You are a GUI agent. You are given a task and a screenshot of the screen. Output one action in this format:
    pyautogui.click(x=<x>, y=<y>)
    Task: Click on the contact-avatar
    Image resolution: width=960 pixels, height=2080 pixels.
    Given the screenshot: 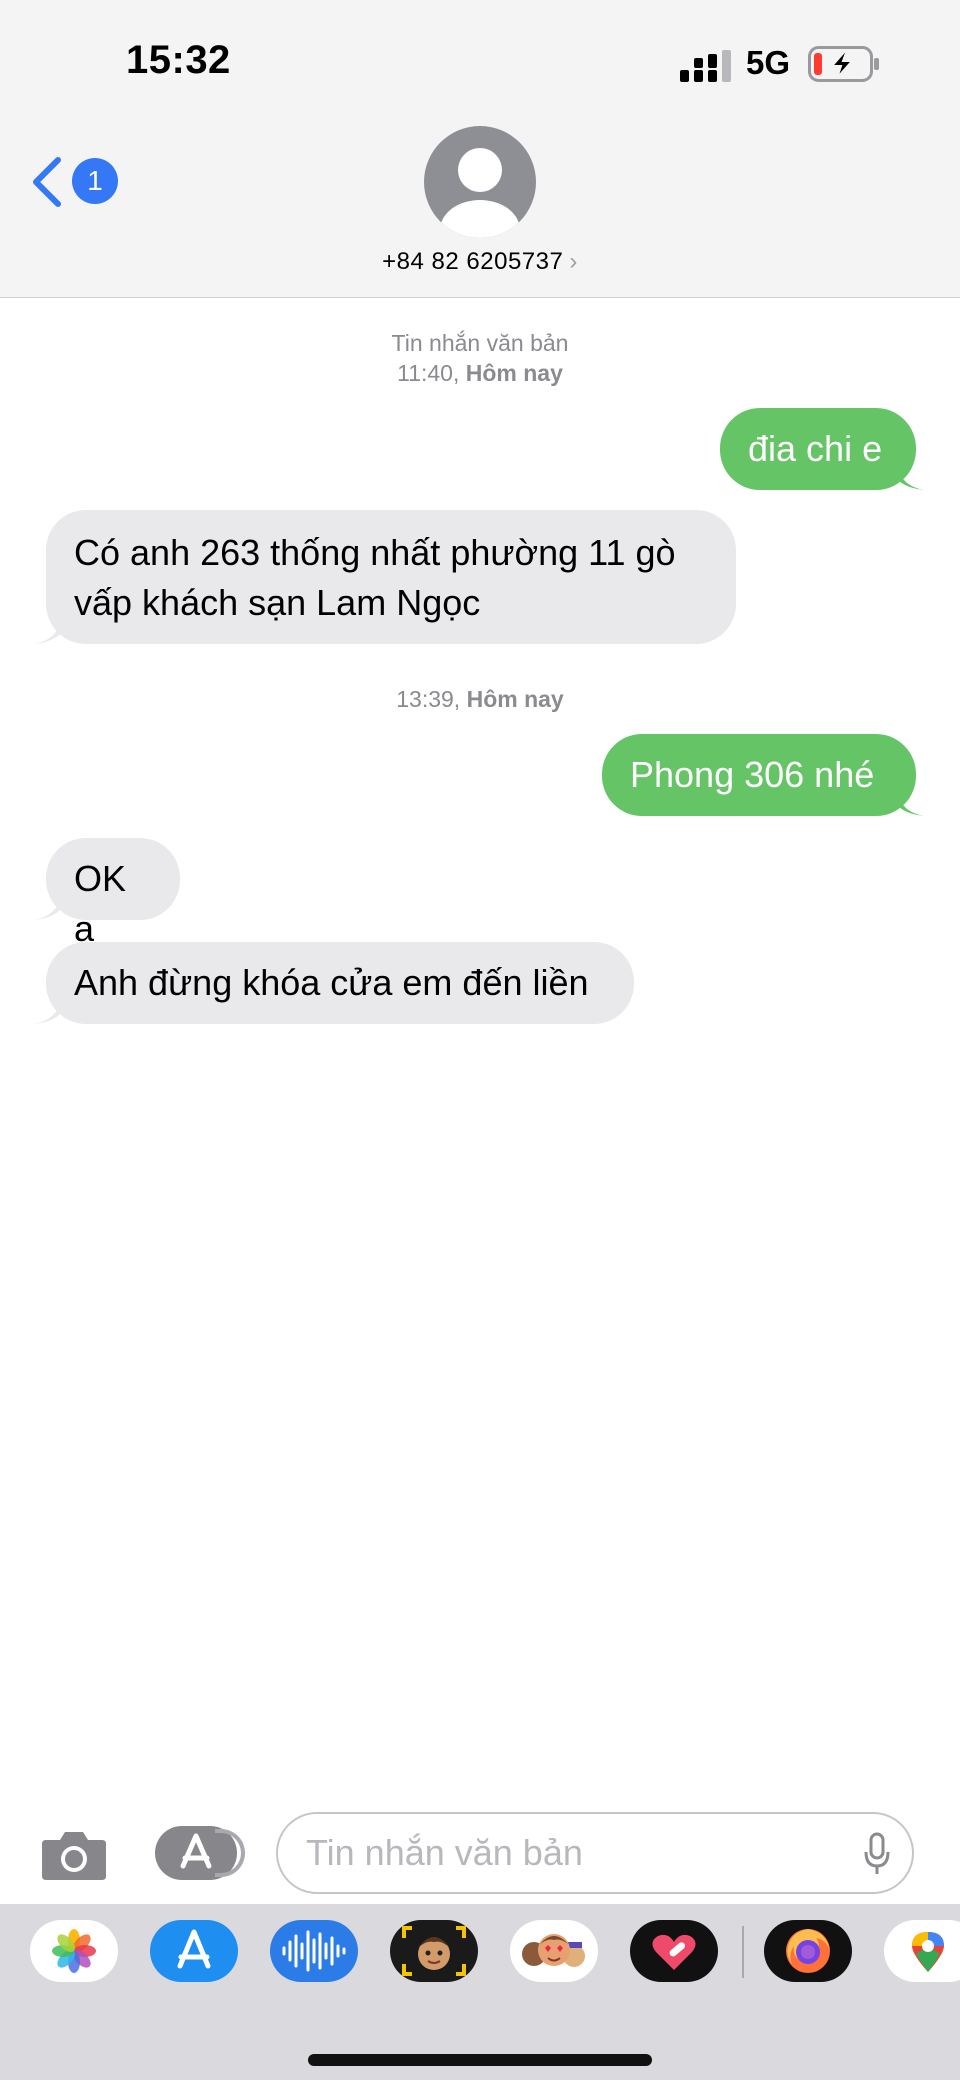 What is the action you would take?
    pyautogui.click(x=480, y=182)
    